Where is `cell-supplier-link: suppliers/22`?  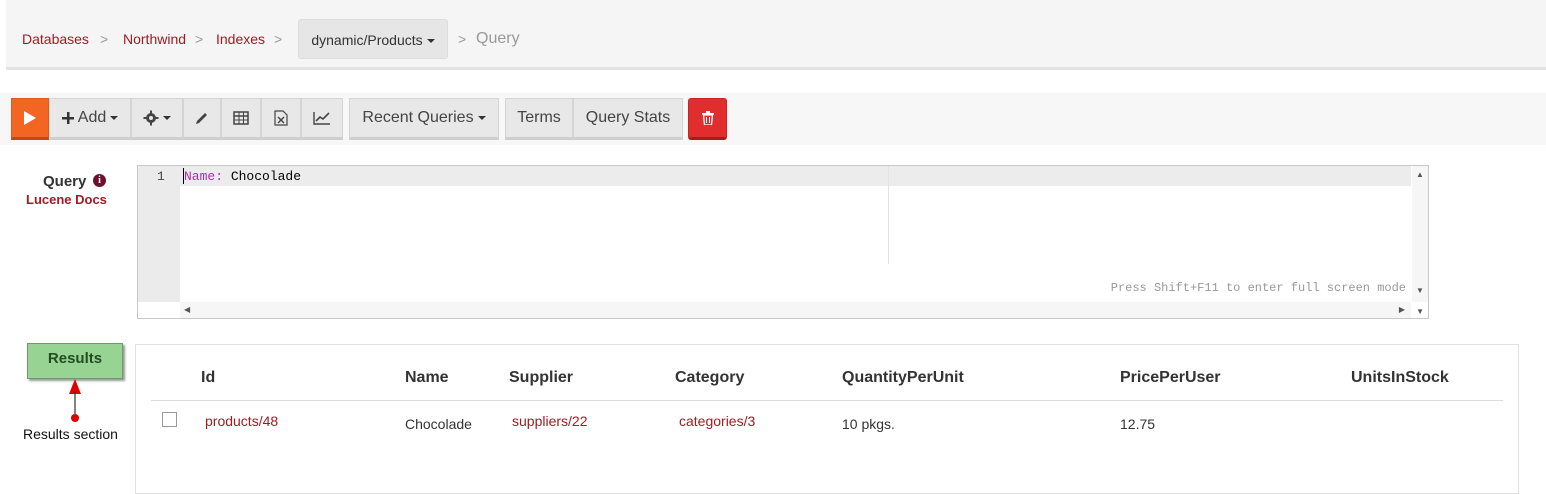
cell-supplier-link: suppliers/22 is located at coordinates (550, 421).